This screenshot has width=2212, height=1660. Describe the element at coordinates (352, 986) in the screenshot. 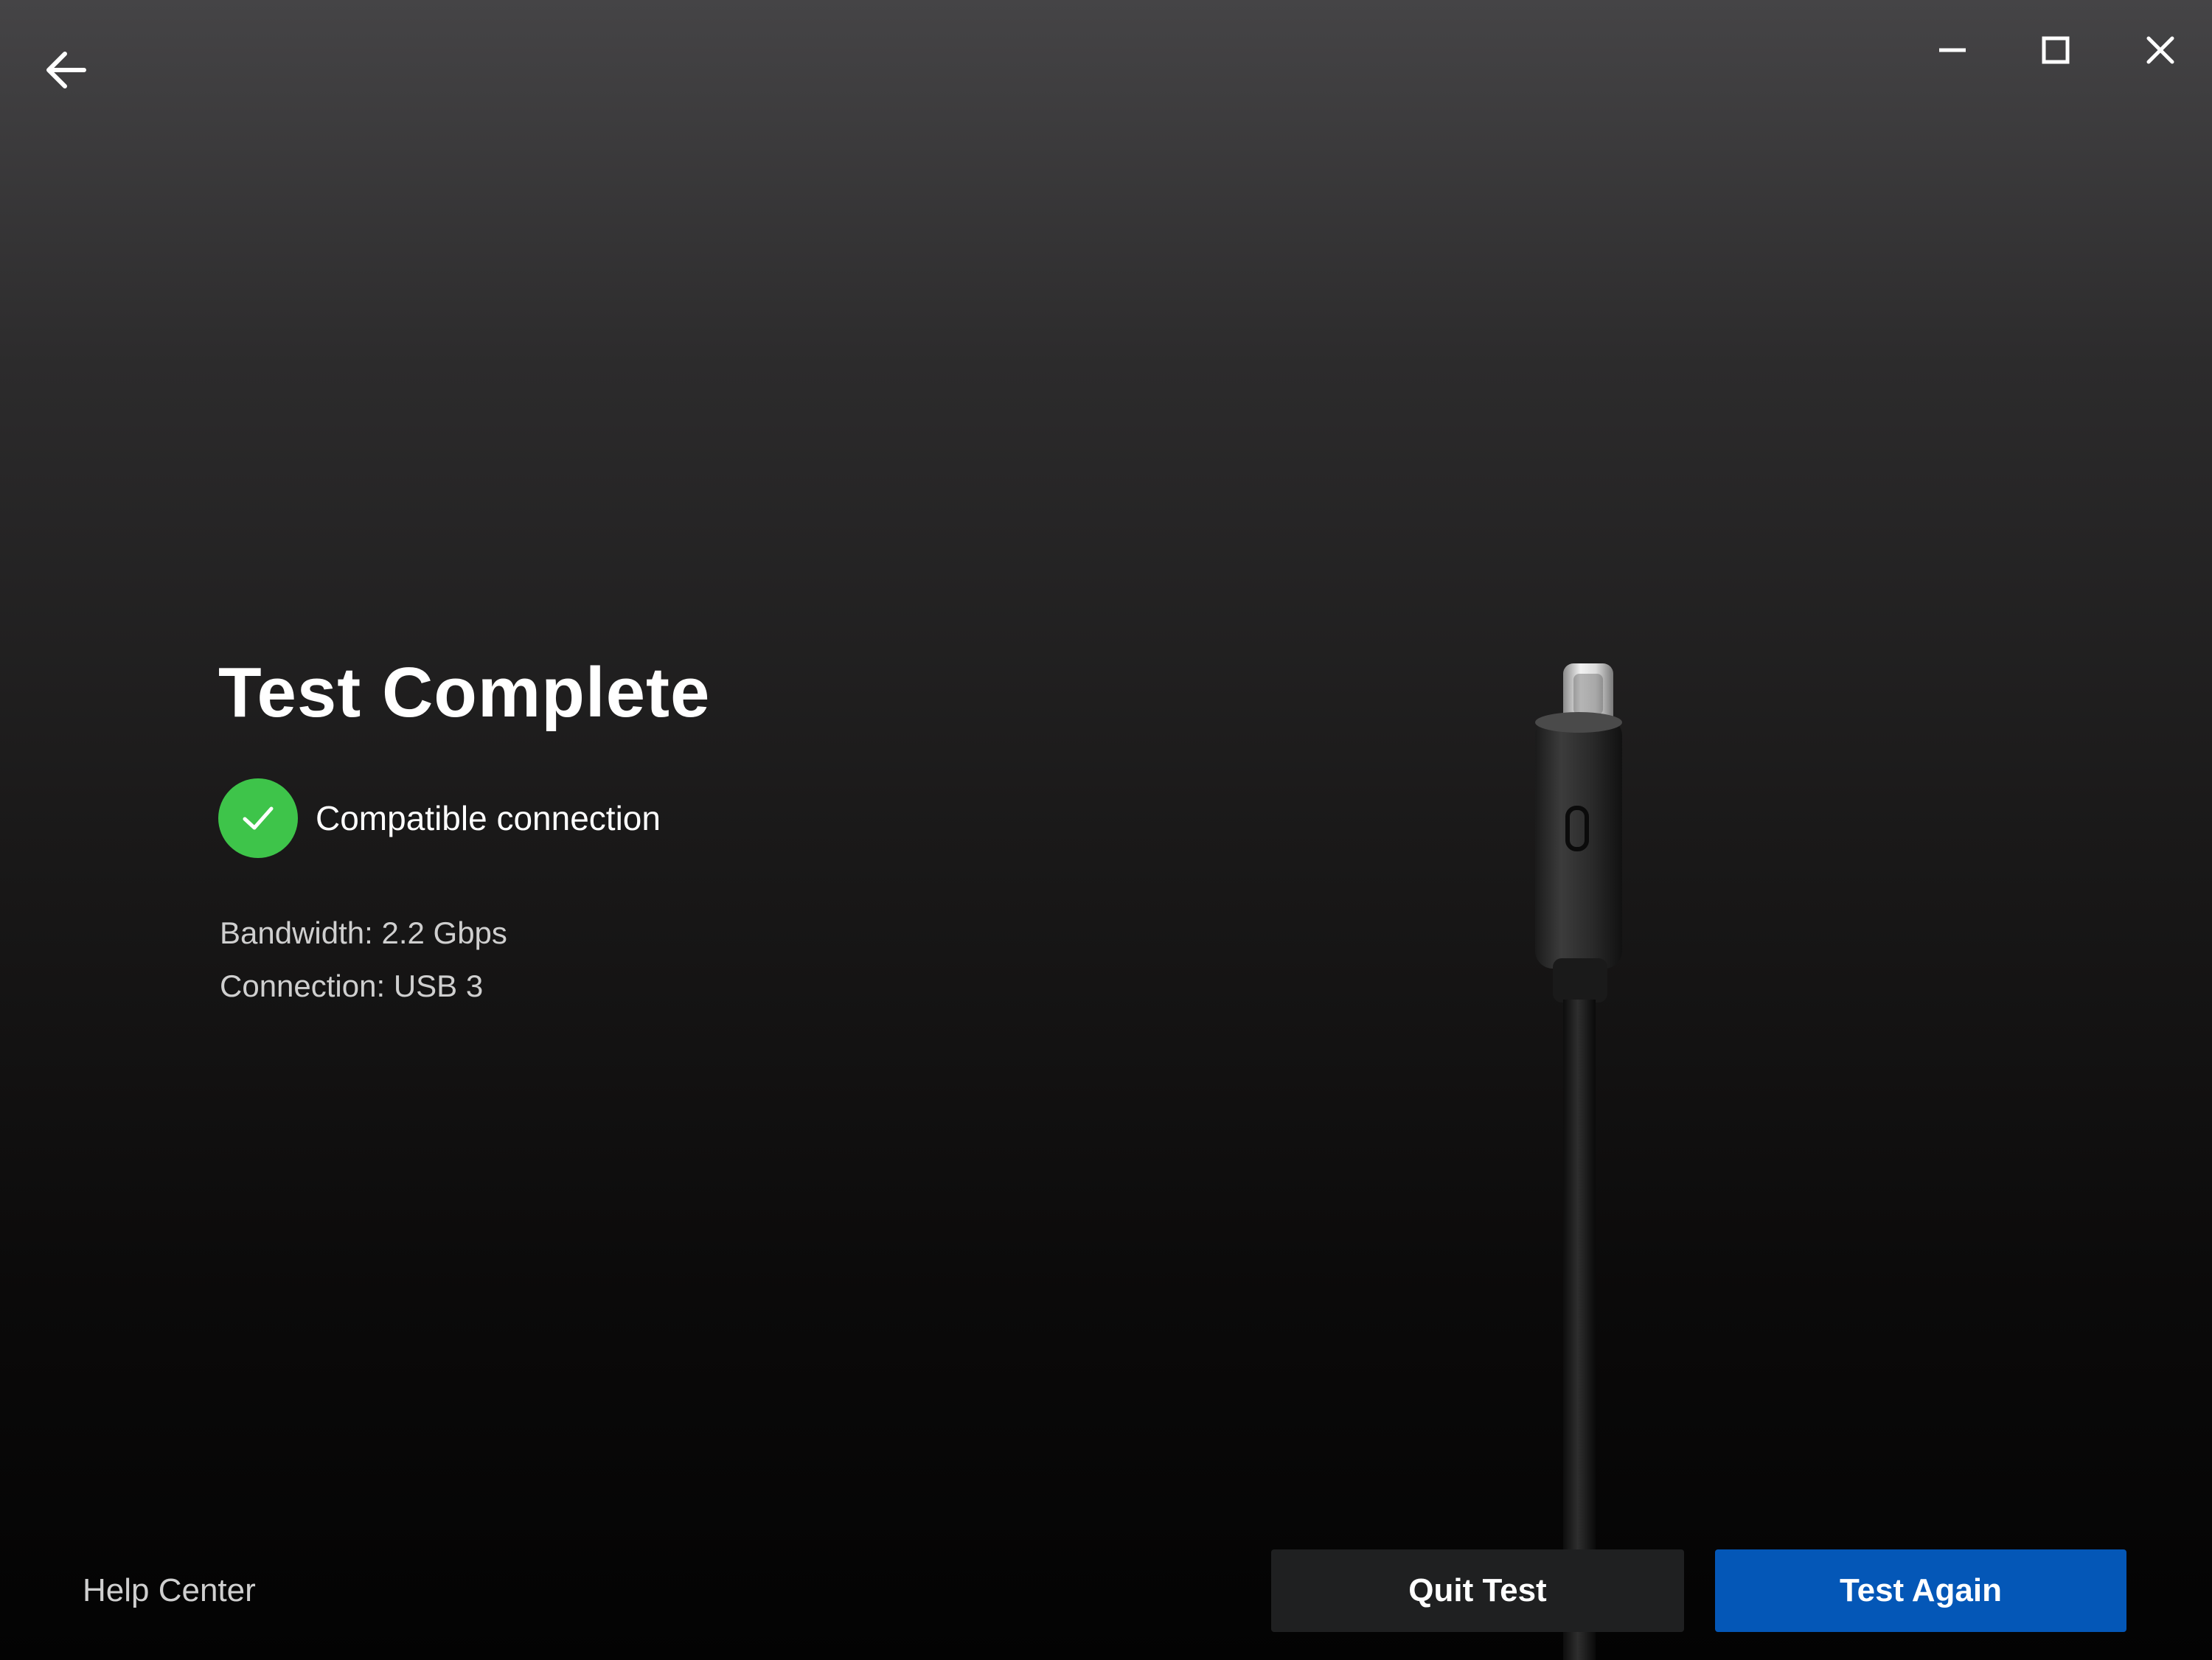

I see `connection-value: Connection: USB 3` at that location.